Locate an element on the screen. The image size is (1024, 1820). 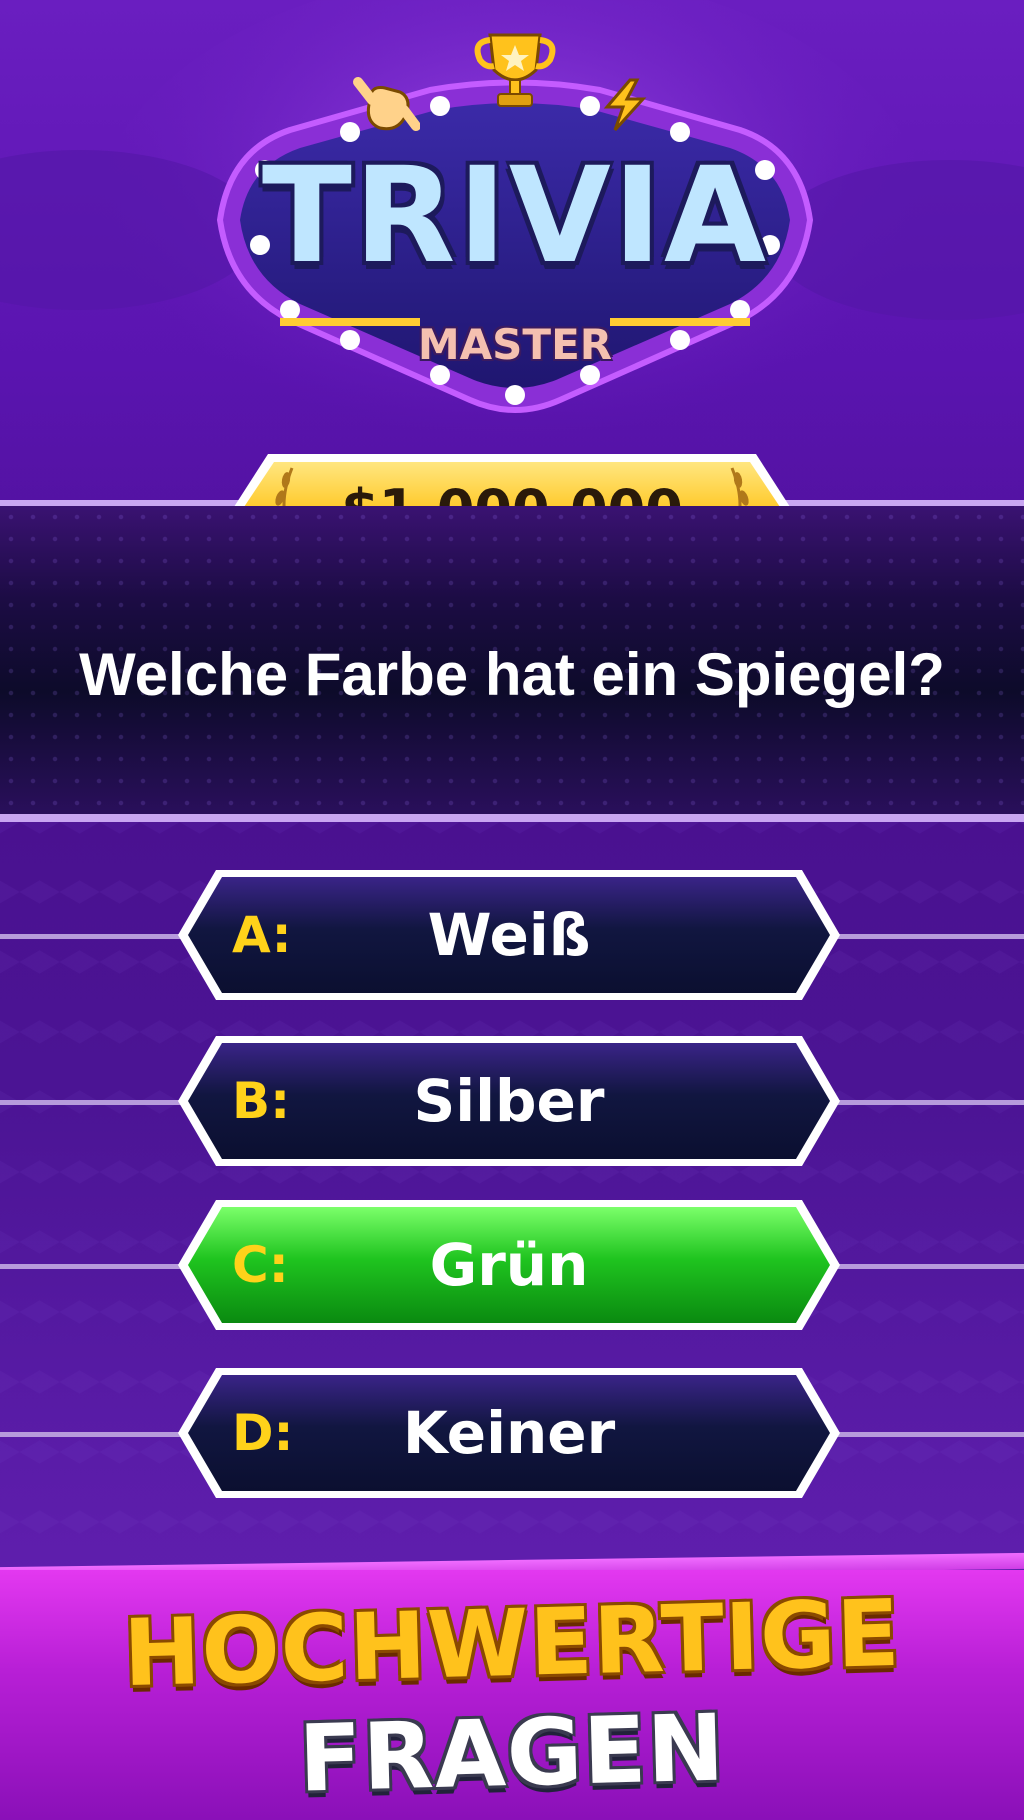
answer-a-text: Weiß is located at coordinates (509, 935).